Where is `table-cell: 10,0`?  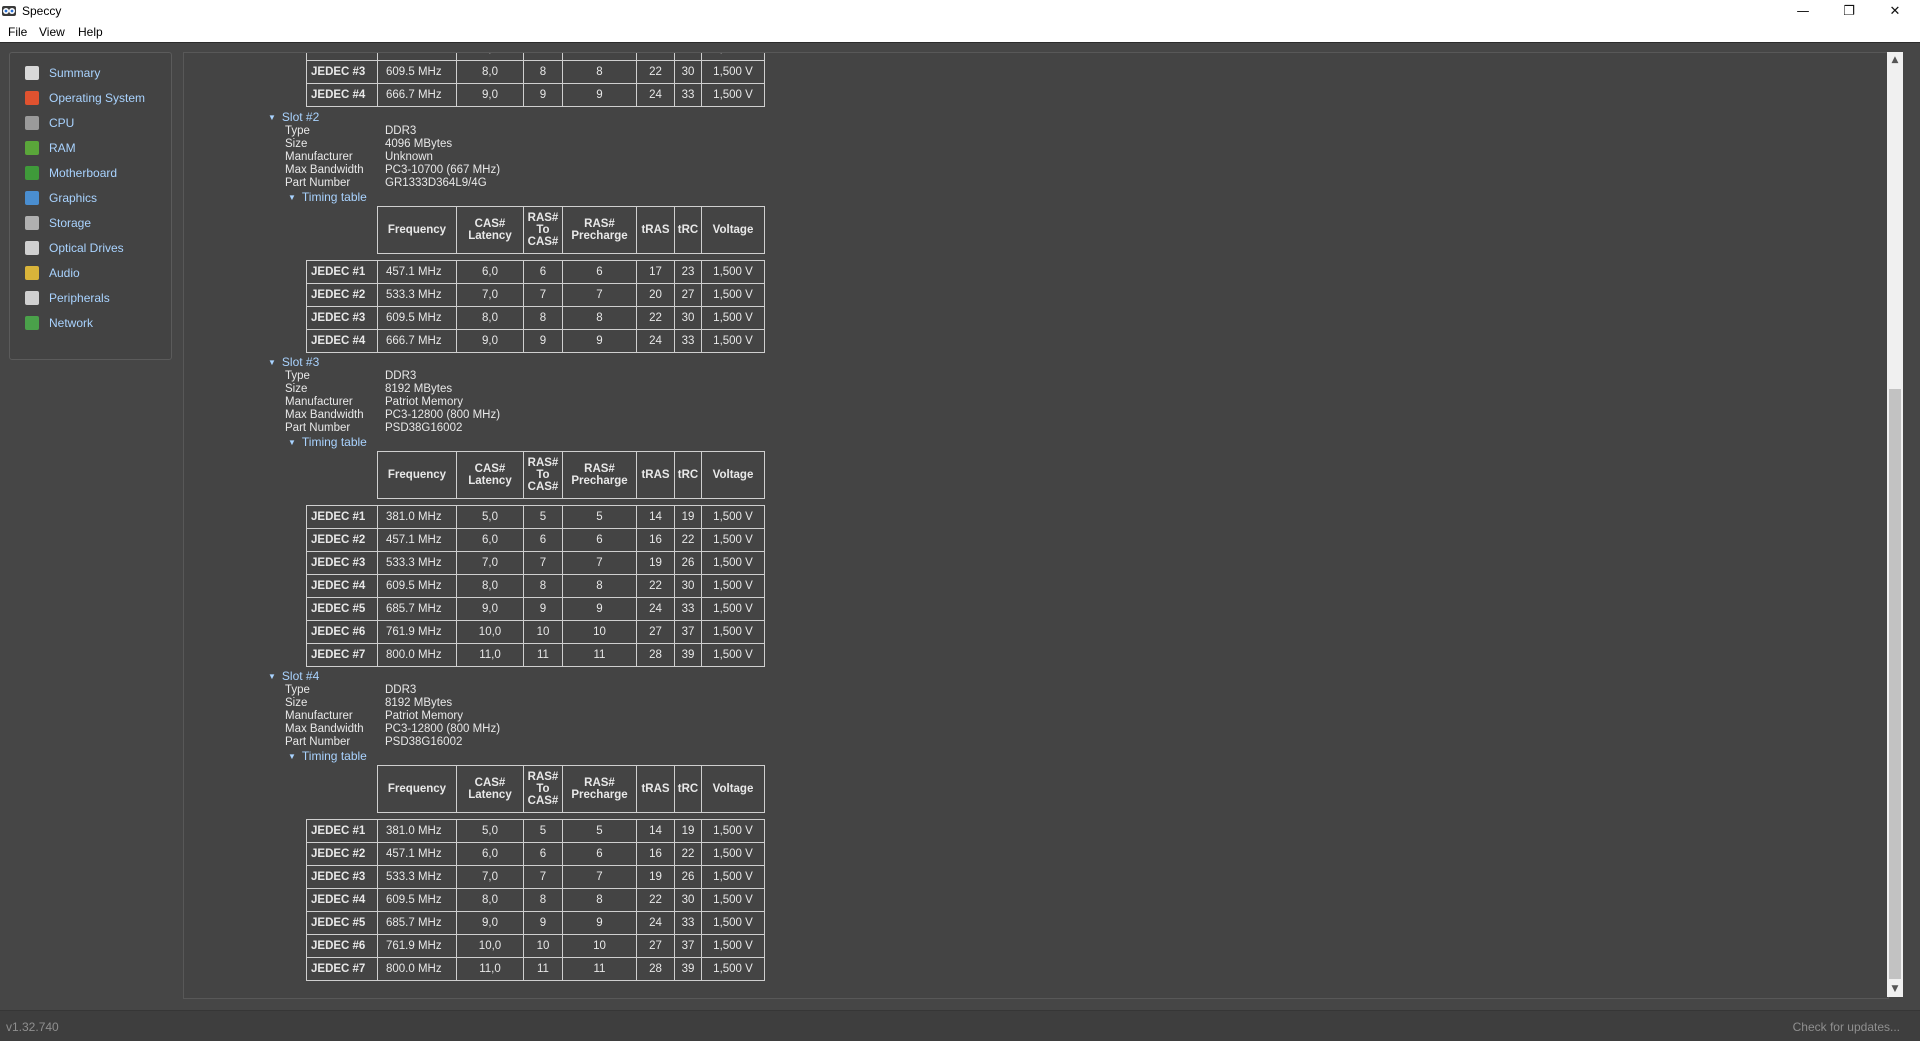 table-cell: 10,0 is located at coordinates (490, 946).